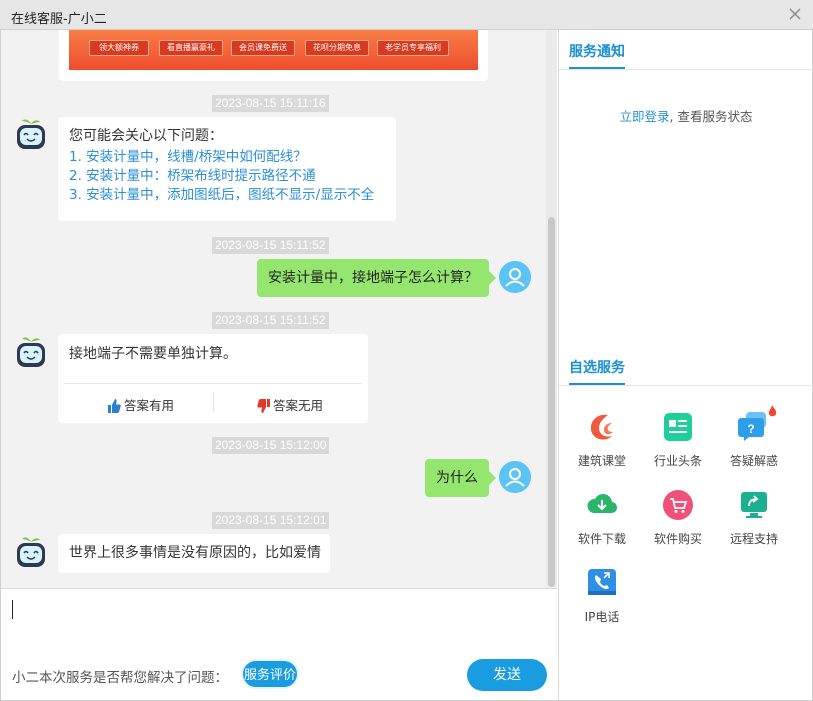 This screenshot has width=813, height=701. What do you see at coordinates (153, 354) in the screenshot?
I see `bot-message-text: 接地端子不需要单独计算。` at bounding box center [153, 354].